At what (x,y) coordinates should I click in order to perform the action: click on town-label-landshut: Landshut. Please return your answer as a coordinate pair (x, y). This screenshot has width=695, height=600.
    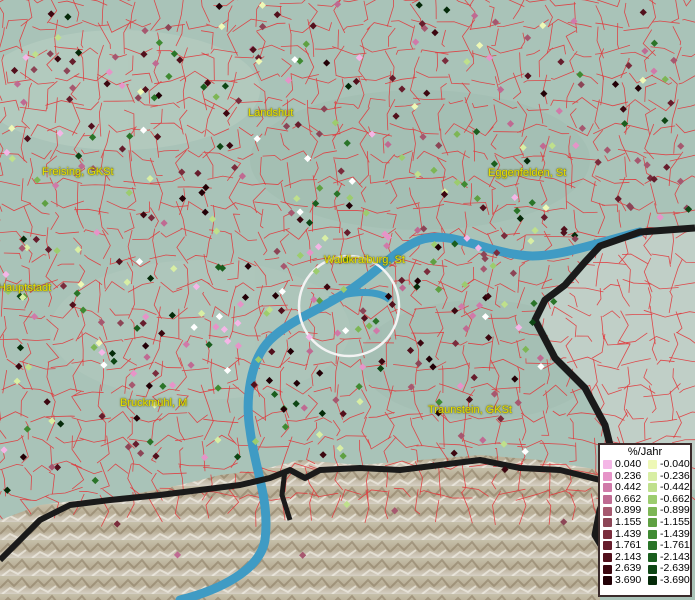
    Looking at the image, I should click on (271, 113).